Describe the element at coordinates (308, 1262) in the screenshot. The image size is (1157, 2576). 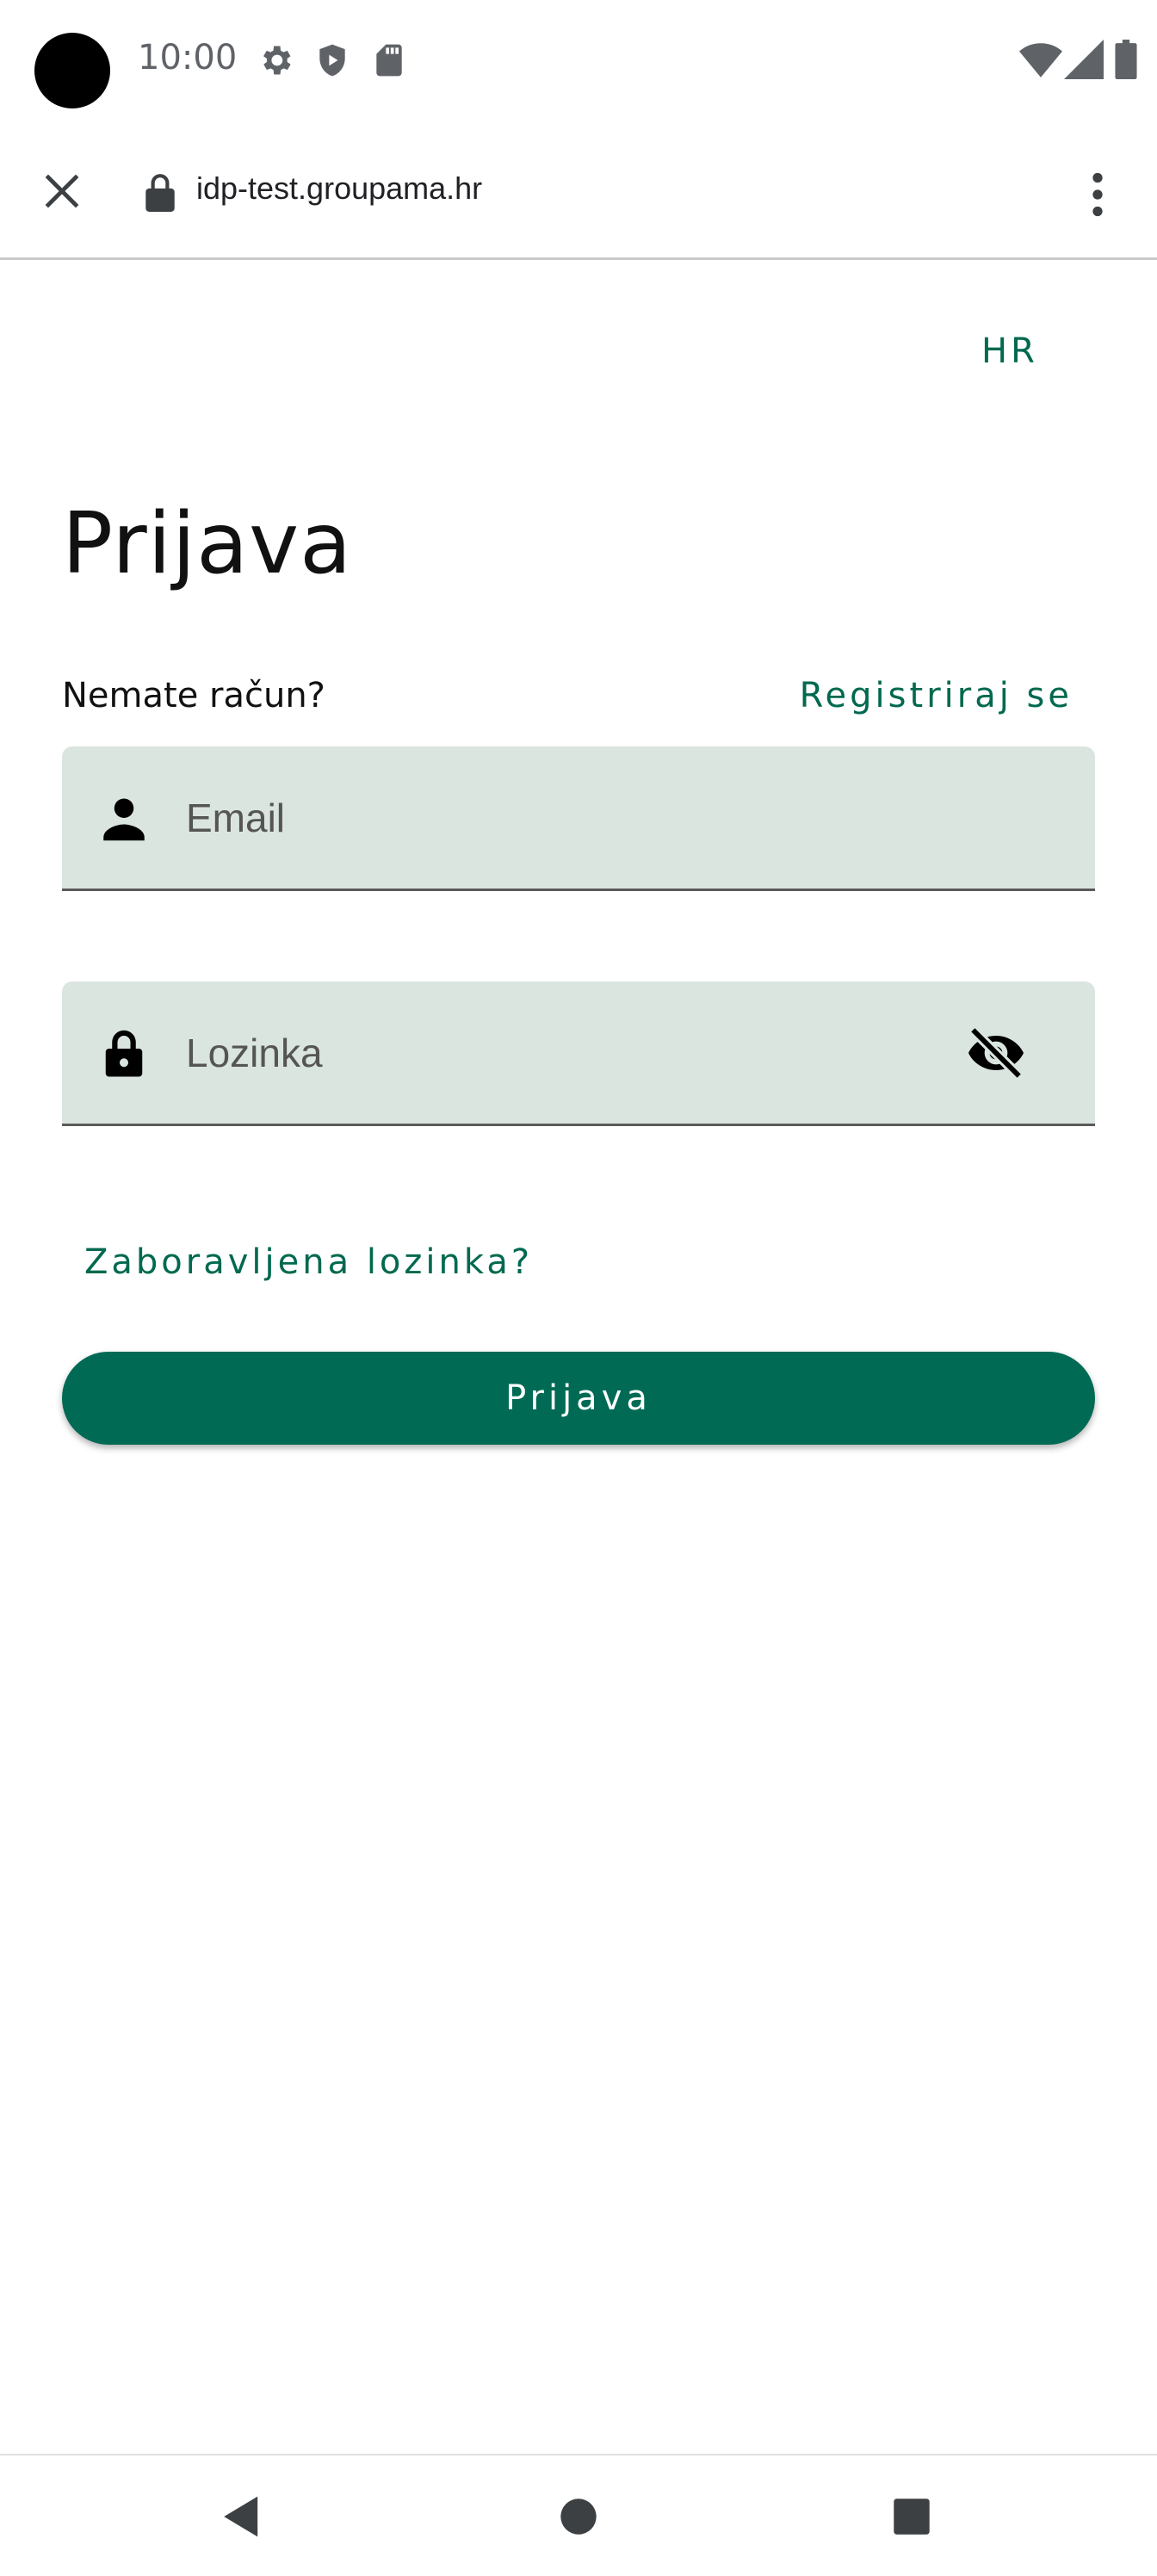
I see `forgot-password-link: Zaboravljena lozinka?` at that location.